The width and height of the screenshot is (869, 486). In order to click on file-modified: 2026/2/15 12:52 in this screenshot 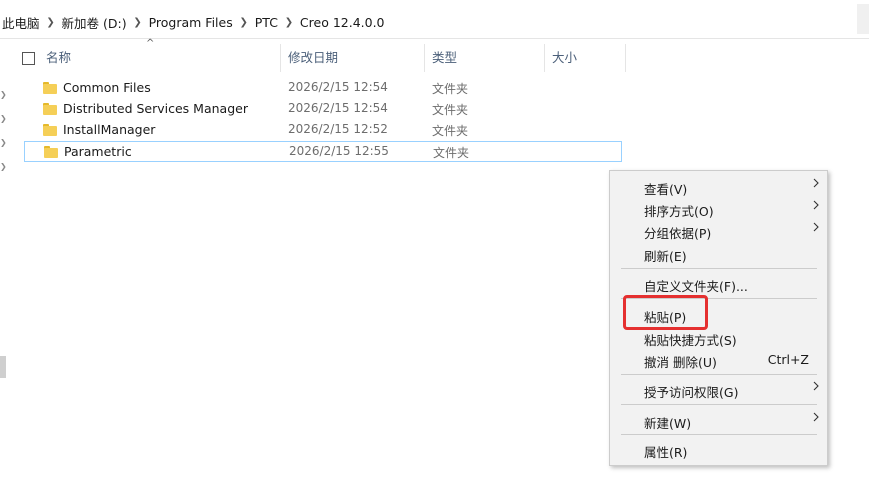, I will do `click(338, 129)`.